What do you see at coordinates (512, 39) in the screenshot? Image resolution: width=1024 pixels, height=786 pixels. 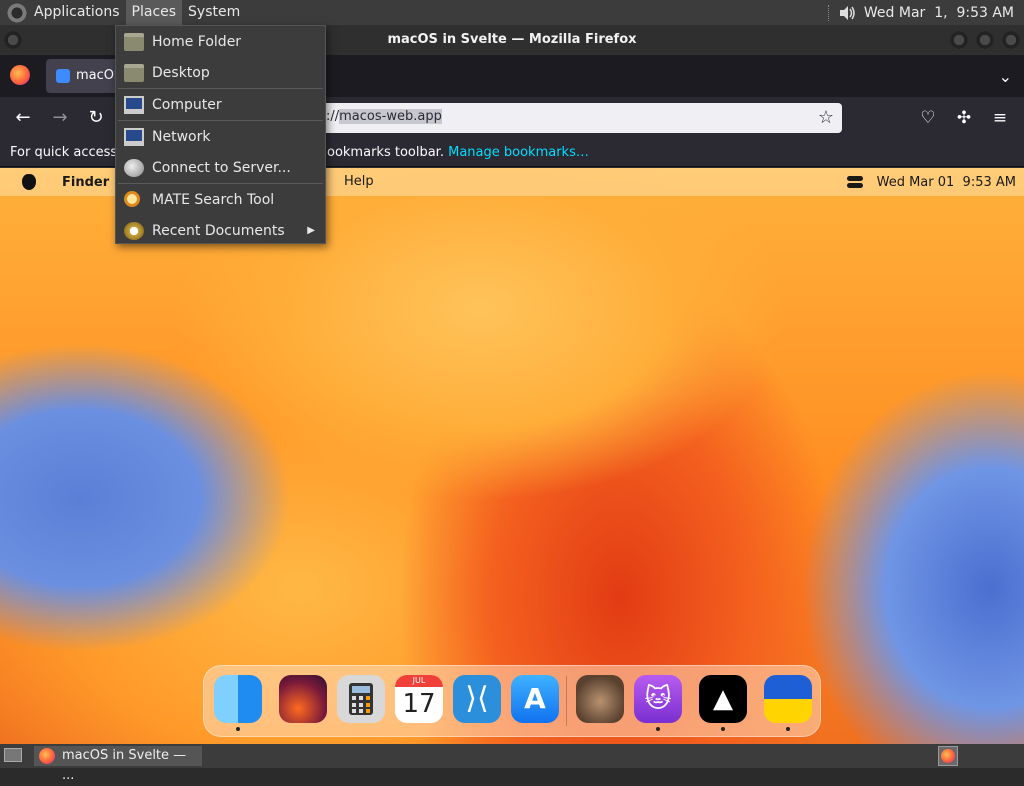 I see `window-title: macOS in Svelte — Mozilla Firefox` at bounding box center [512, 39].